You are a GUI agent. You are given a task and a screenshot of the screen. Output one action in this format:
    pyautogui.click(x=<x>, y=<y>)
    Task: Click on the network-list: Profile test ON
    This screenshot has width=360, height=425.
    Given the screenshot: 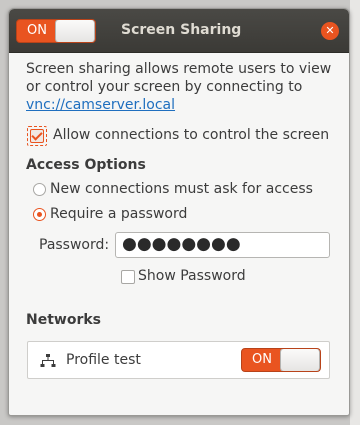 What is the action you would take?
    pyautogui.click(x=178, y=360)
    